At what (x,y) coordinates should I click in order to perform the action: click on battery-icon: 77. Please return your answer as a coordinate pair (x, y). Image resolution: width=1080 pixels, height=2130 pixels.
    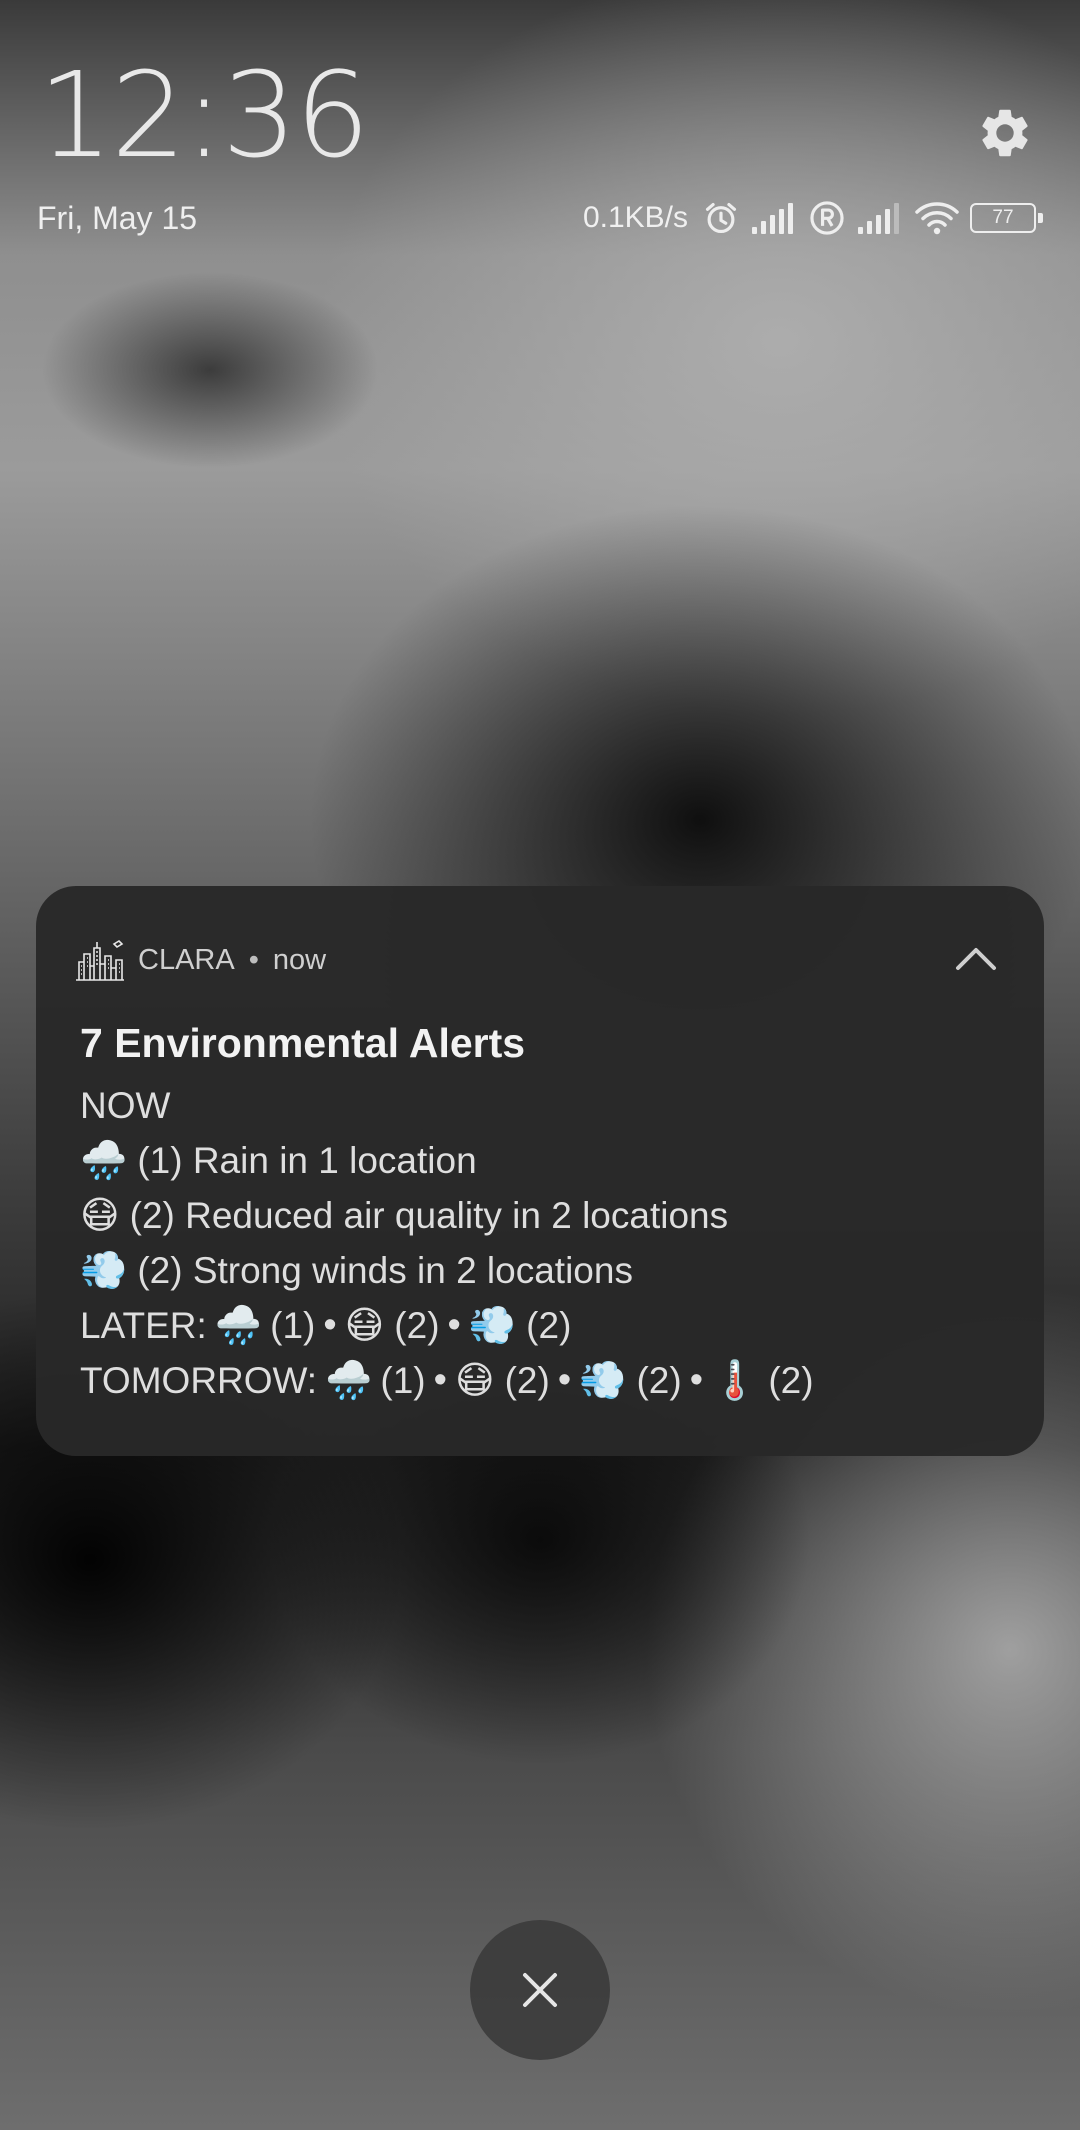
    Looking at the image, I should click on (1006, 218).